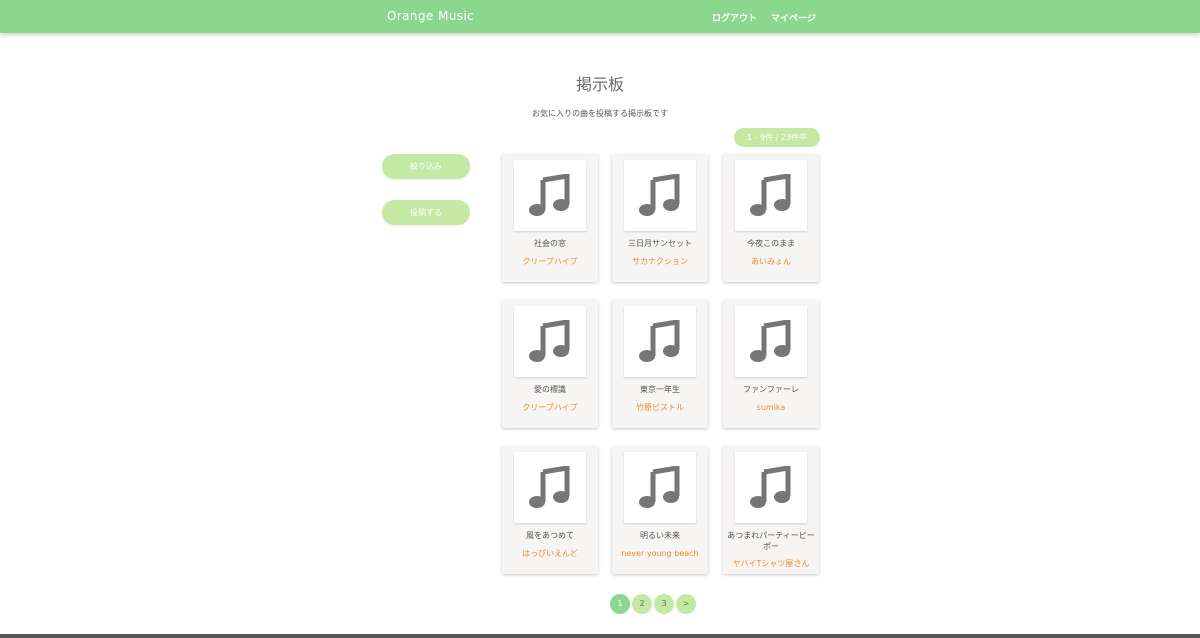 The height and width of the screenshot is (638, 1200). Describe the element at coordinates (660, 243) in the screenshot. I see `song-title: 三日月サンセット` at that location.